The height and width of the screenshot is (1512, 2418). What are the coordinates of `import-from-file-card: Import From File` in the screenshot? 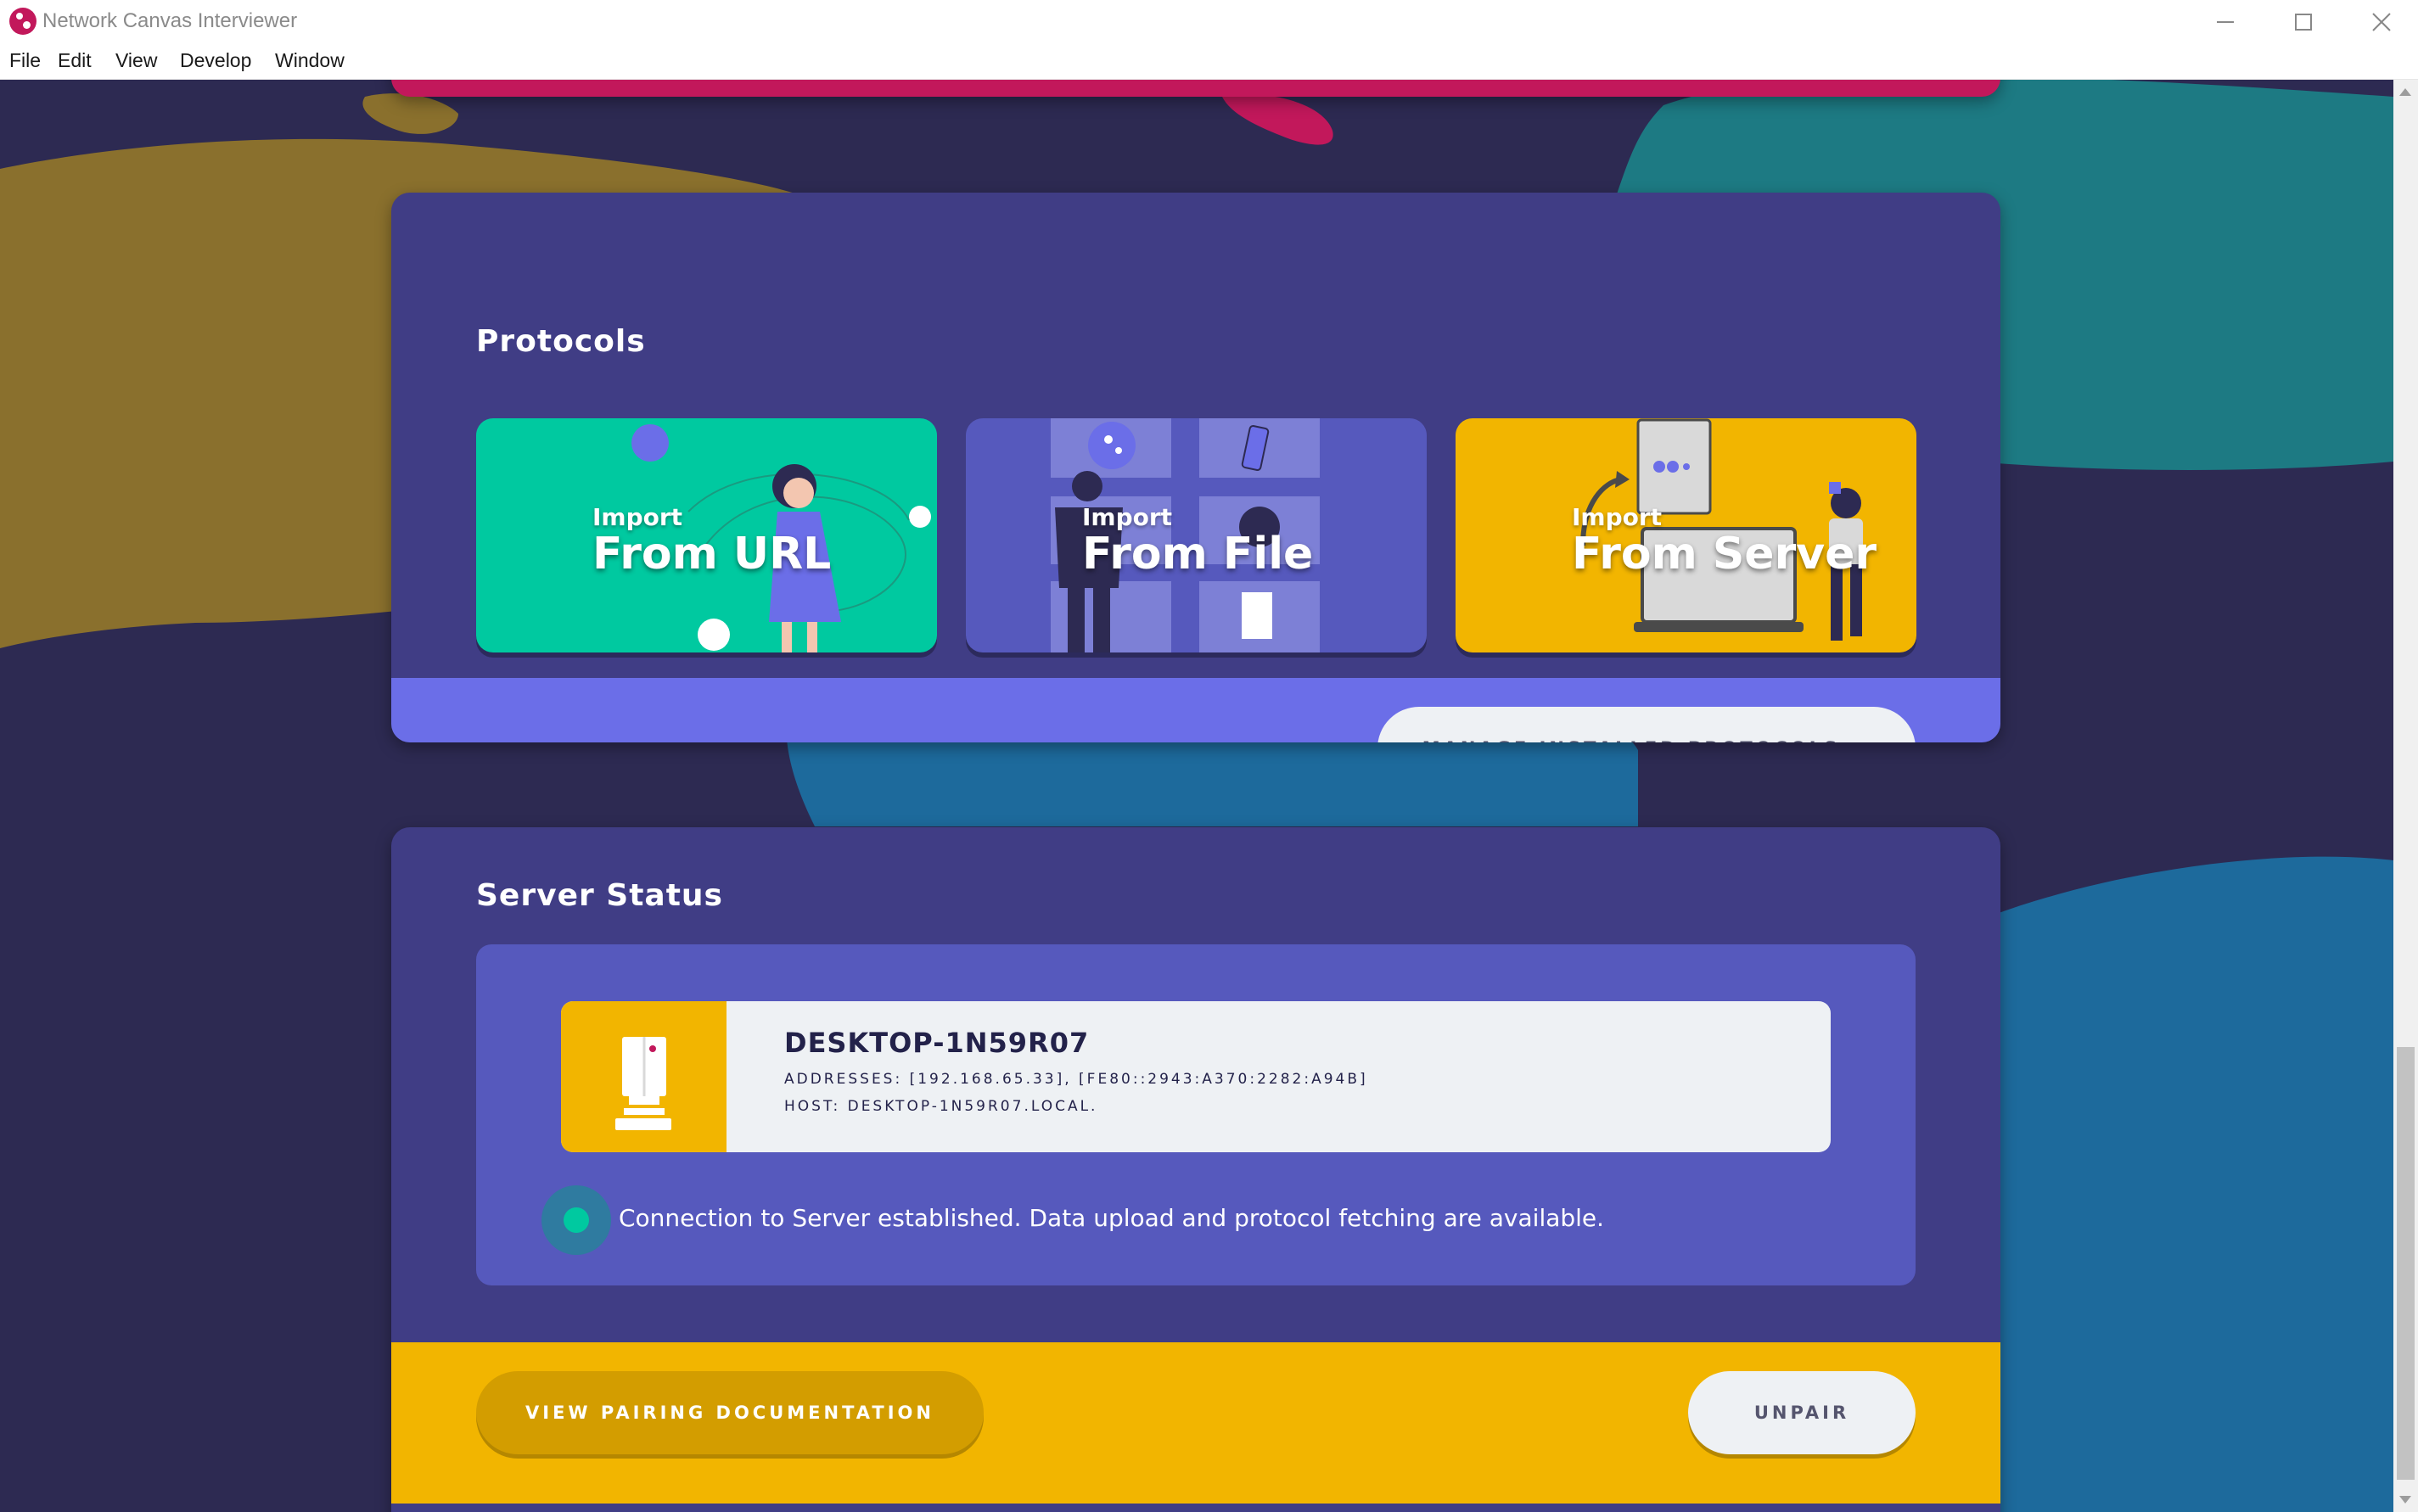 It's located at (1196, 535).